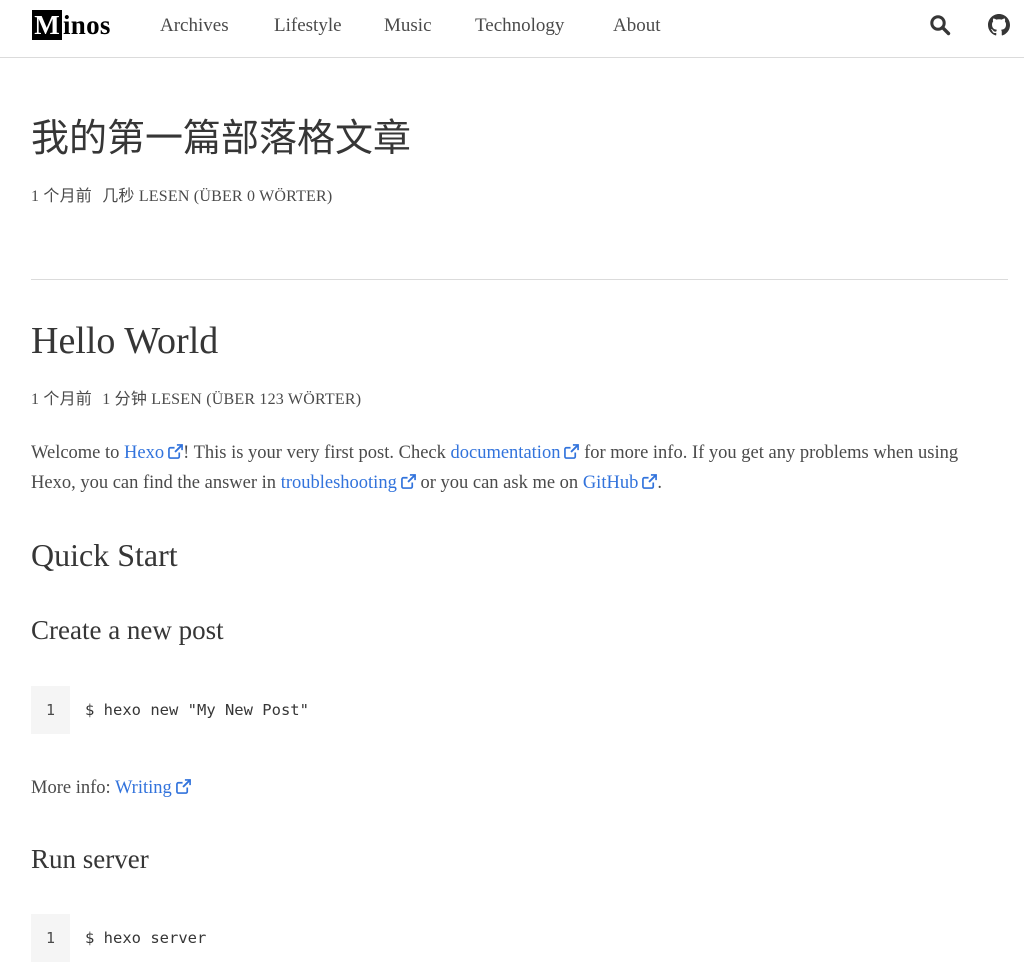 Image resolution: width=1024 pixels, height=962 pixels. Describe the element at coordinates (221, 139) in the screenshot. I see `post-title-1: 我的第一篇部落格文章` at that location.